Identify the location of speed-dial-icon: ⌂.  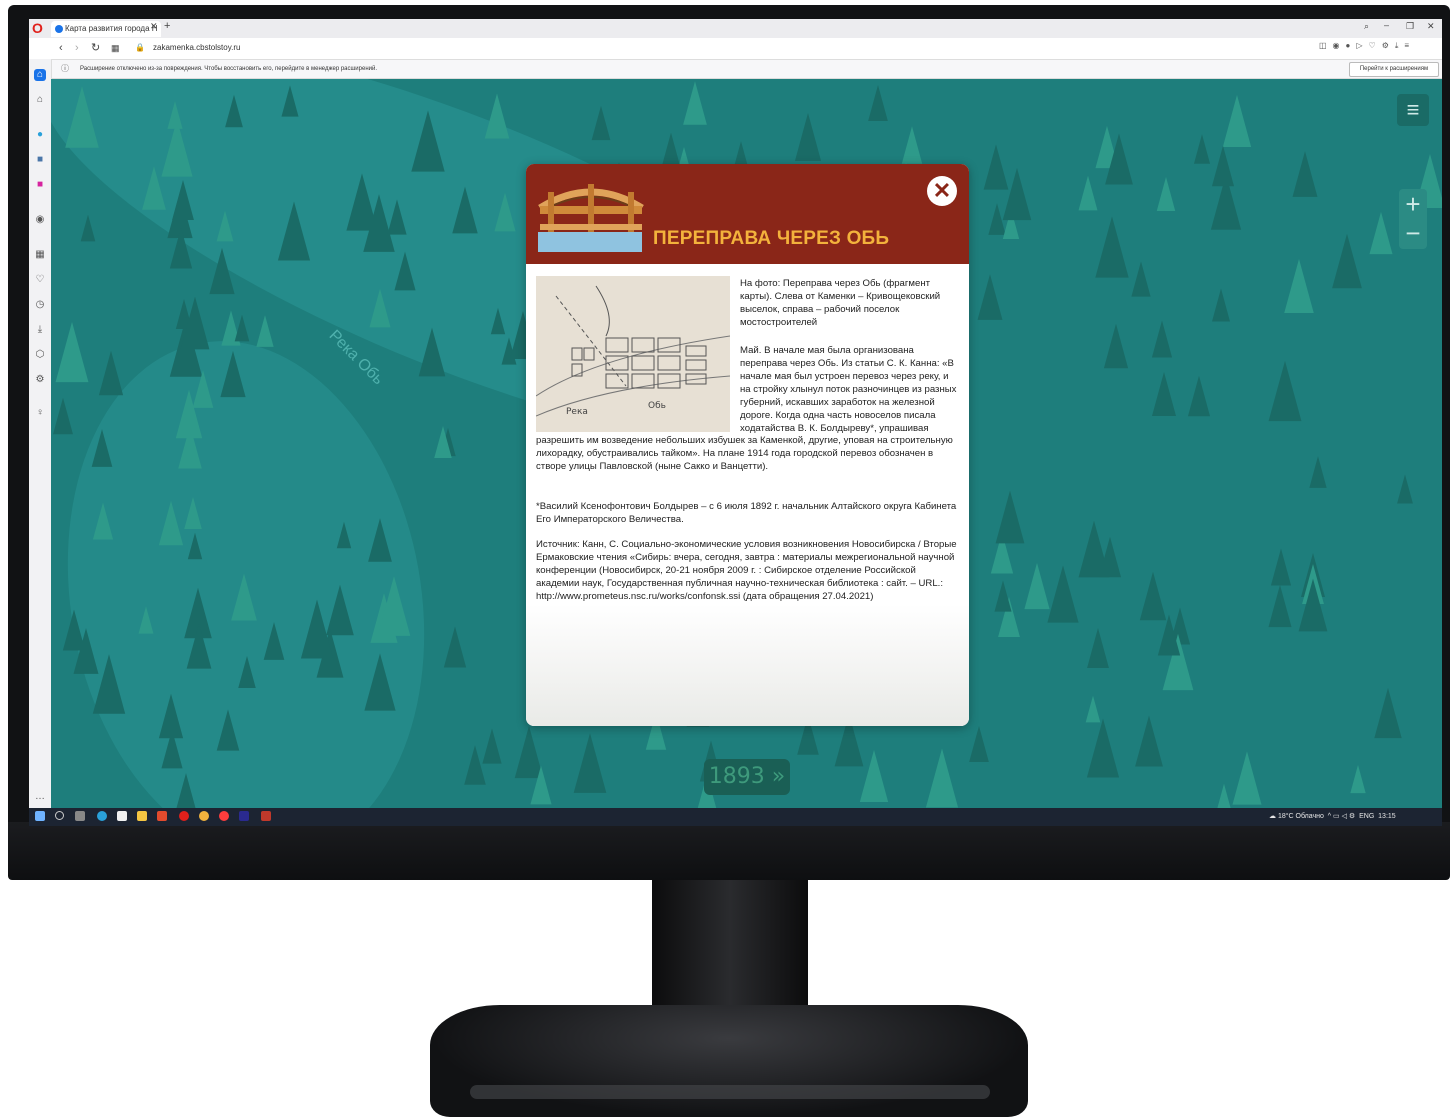
(40, 75).